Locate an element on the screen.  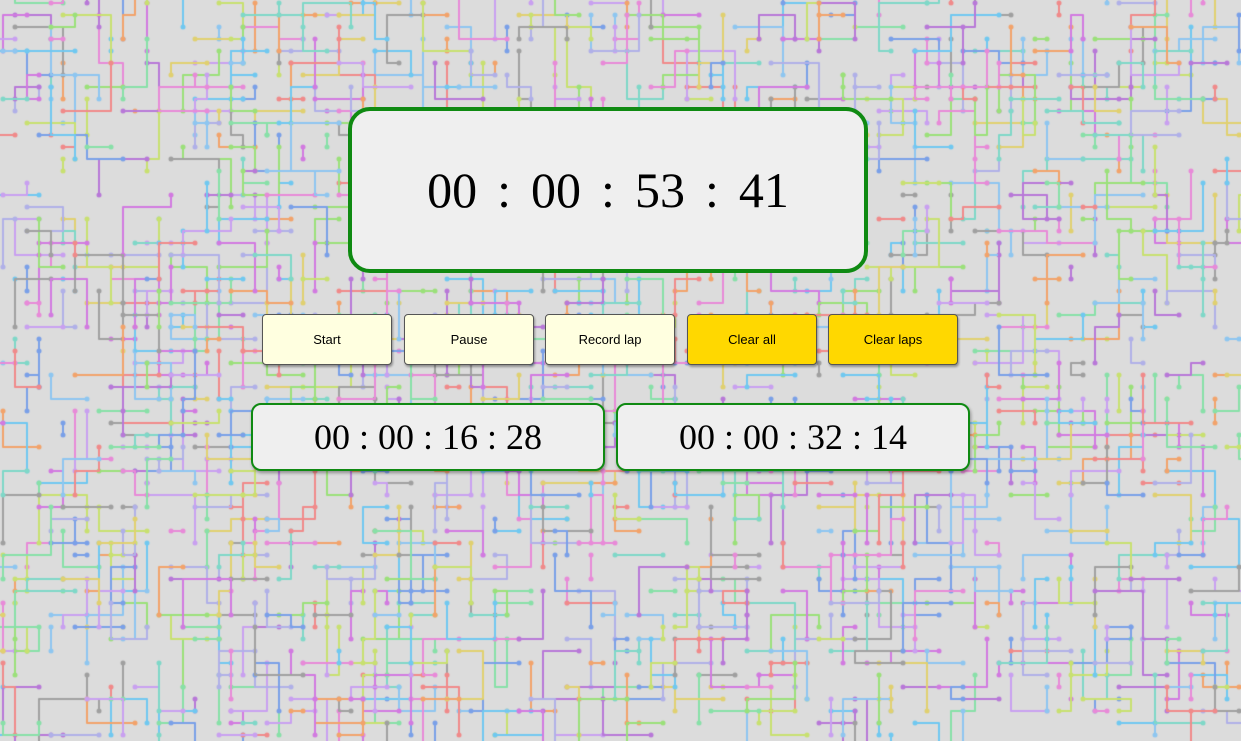
minutes-value: 00 is located at coordinates (556, 190).